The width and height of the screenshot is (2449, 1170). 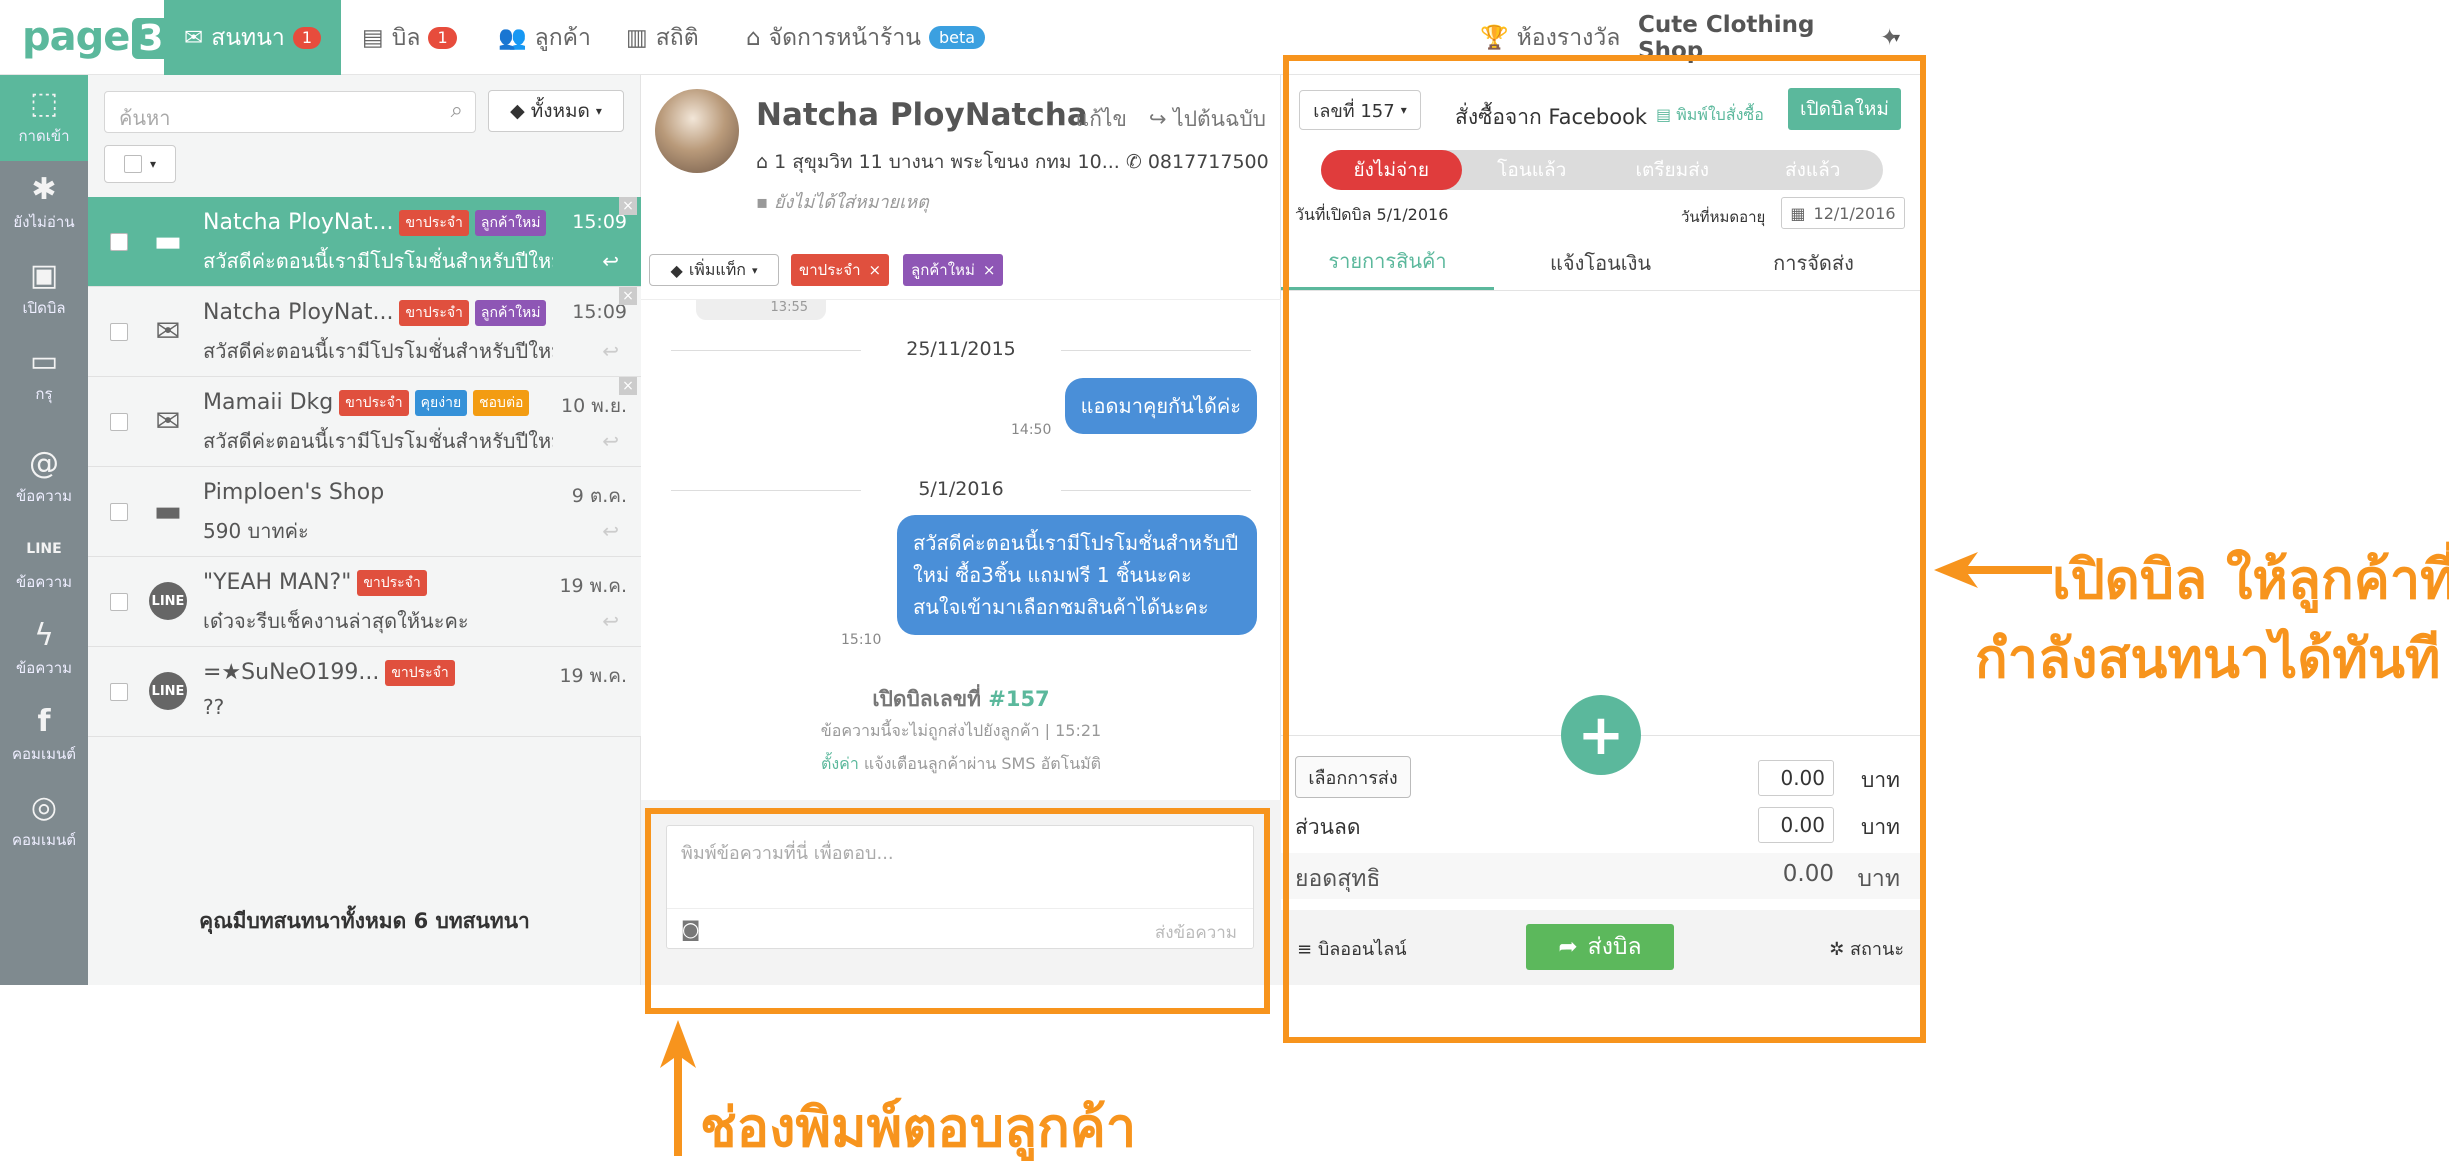 I want to click on date-separator: 25/11/2015, so click(x=961, y=349).